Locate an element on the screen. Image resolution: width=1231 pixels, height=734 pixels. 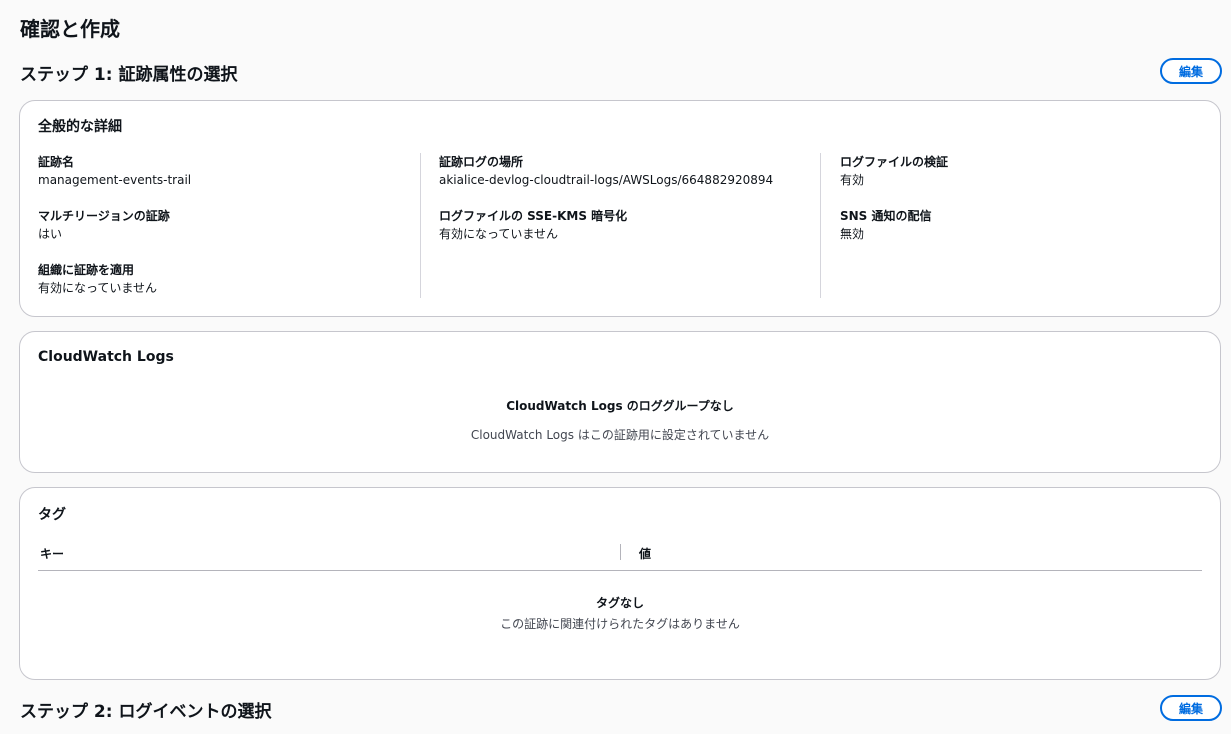
step2-heading: ステップ 2: ログイベントの選択 is located at coordinates (146, 712).